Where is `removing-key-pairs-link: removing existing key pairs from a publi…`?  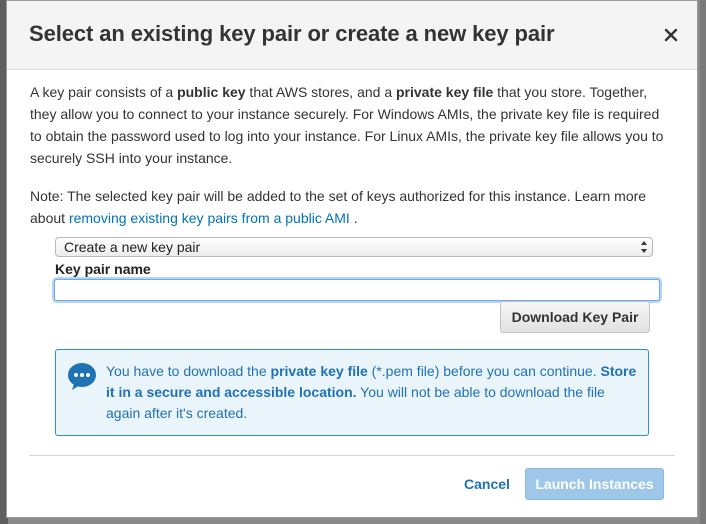 removing-key-pairs-link: removing existing key pairs from a publi… is located at coordinates (209, 218).